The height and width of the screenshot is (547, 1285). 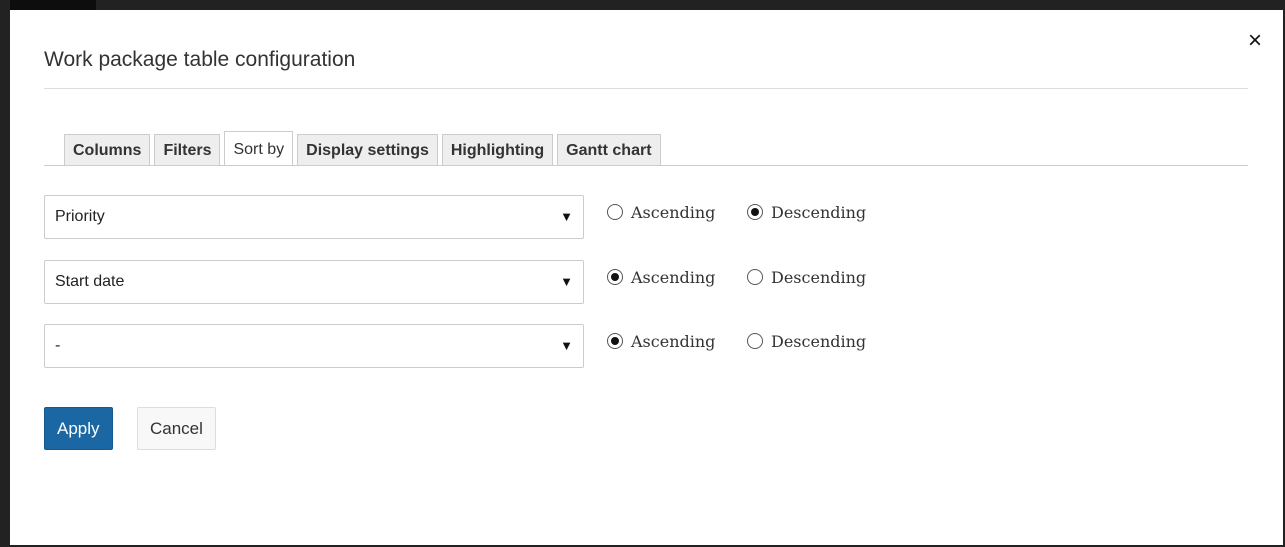 What do you see at coordinates (642, 5) in the screenshot?
I see `window-frame-top` at bounding box center [642, 5].